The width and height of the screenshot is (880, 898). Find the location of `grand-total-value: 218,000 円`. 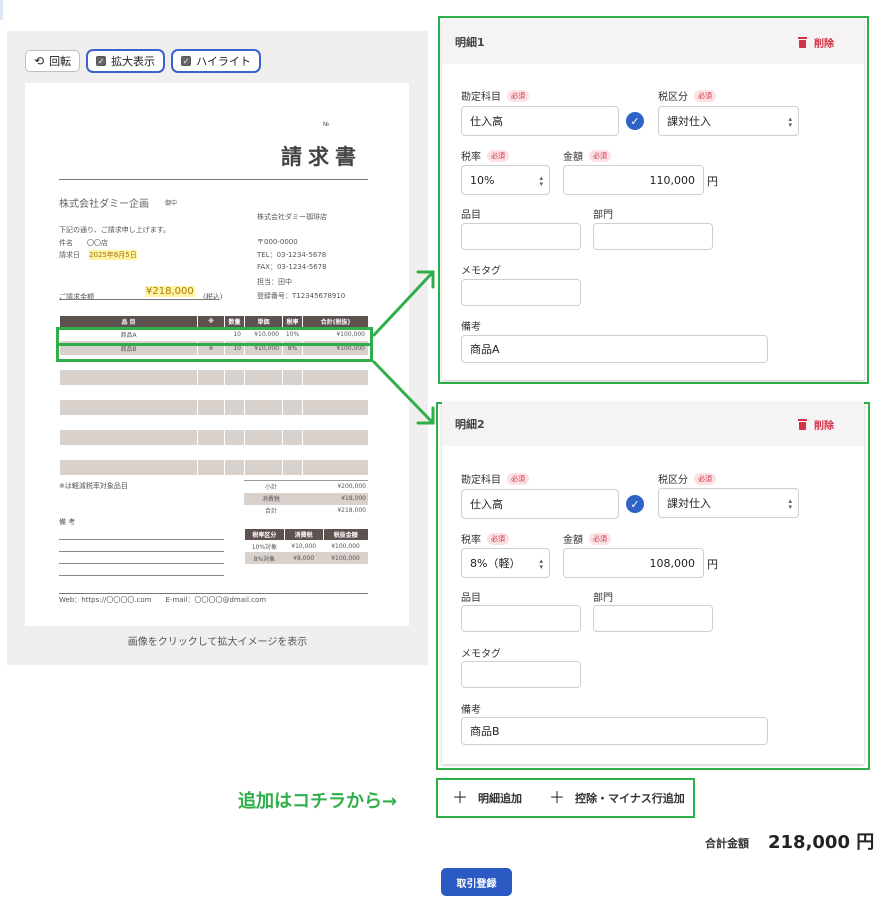

grand-total-value: 218,000 円 is located at coordinates (821, 842).